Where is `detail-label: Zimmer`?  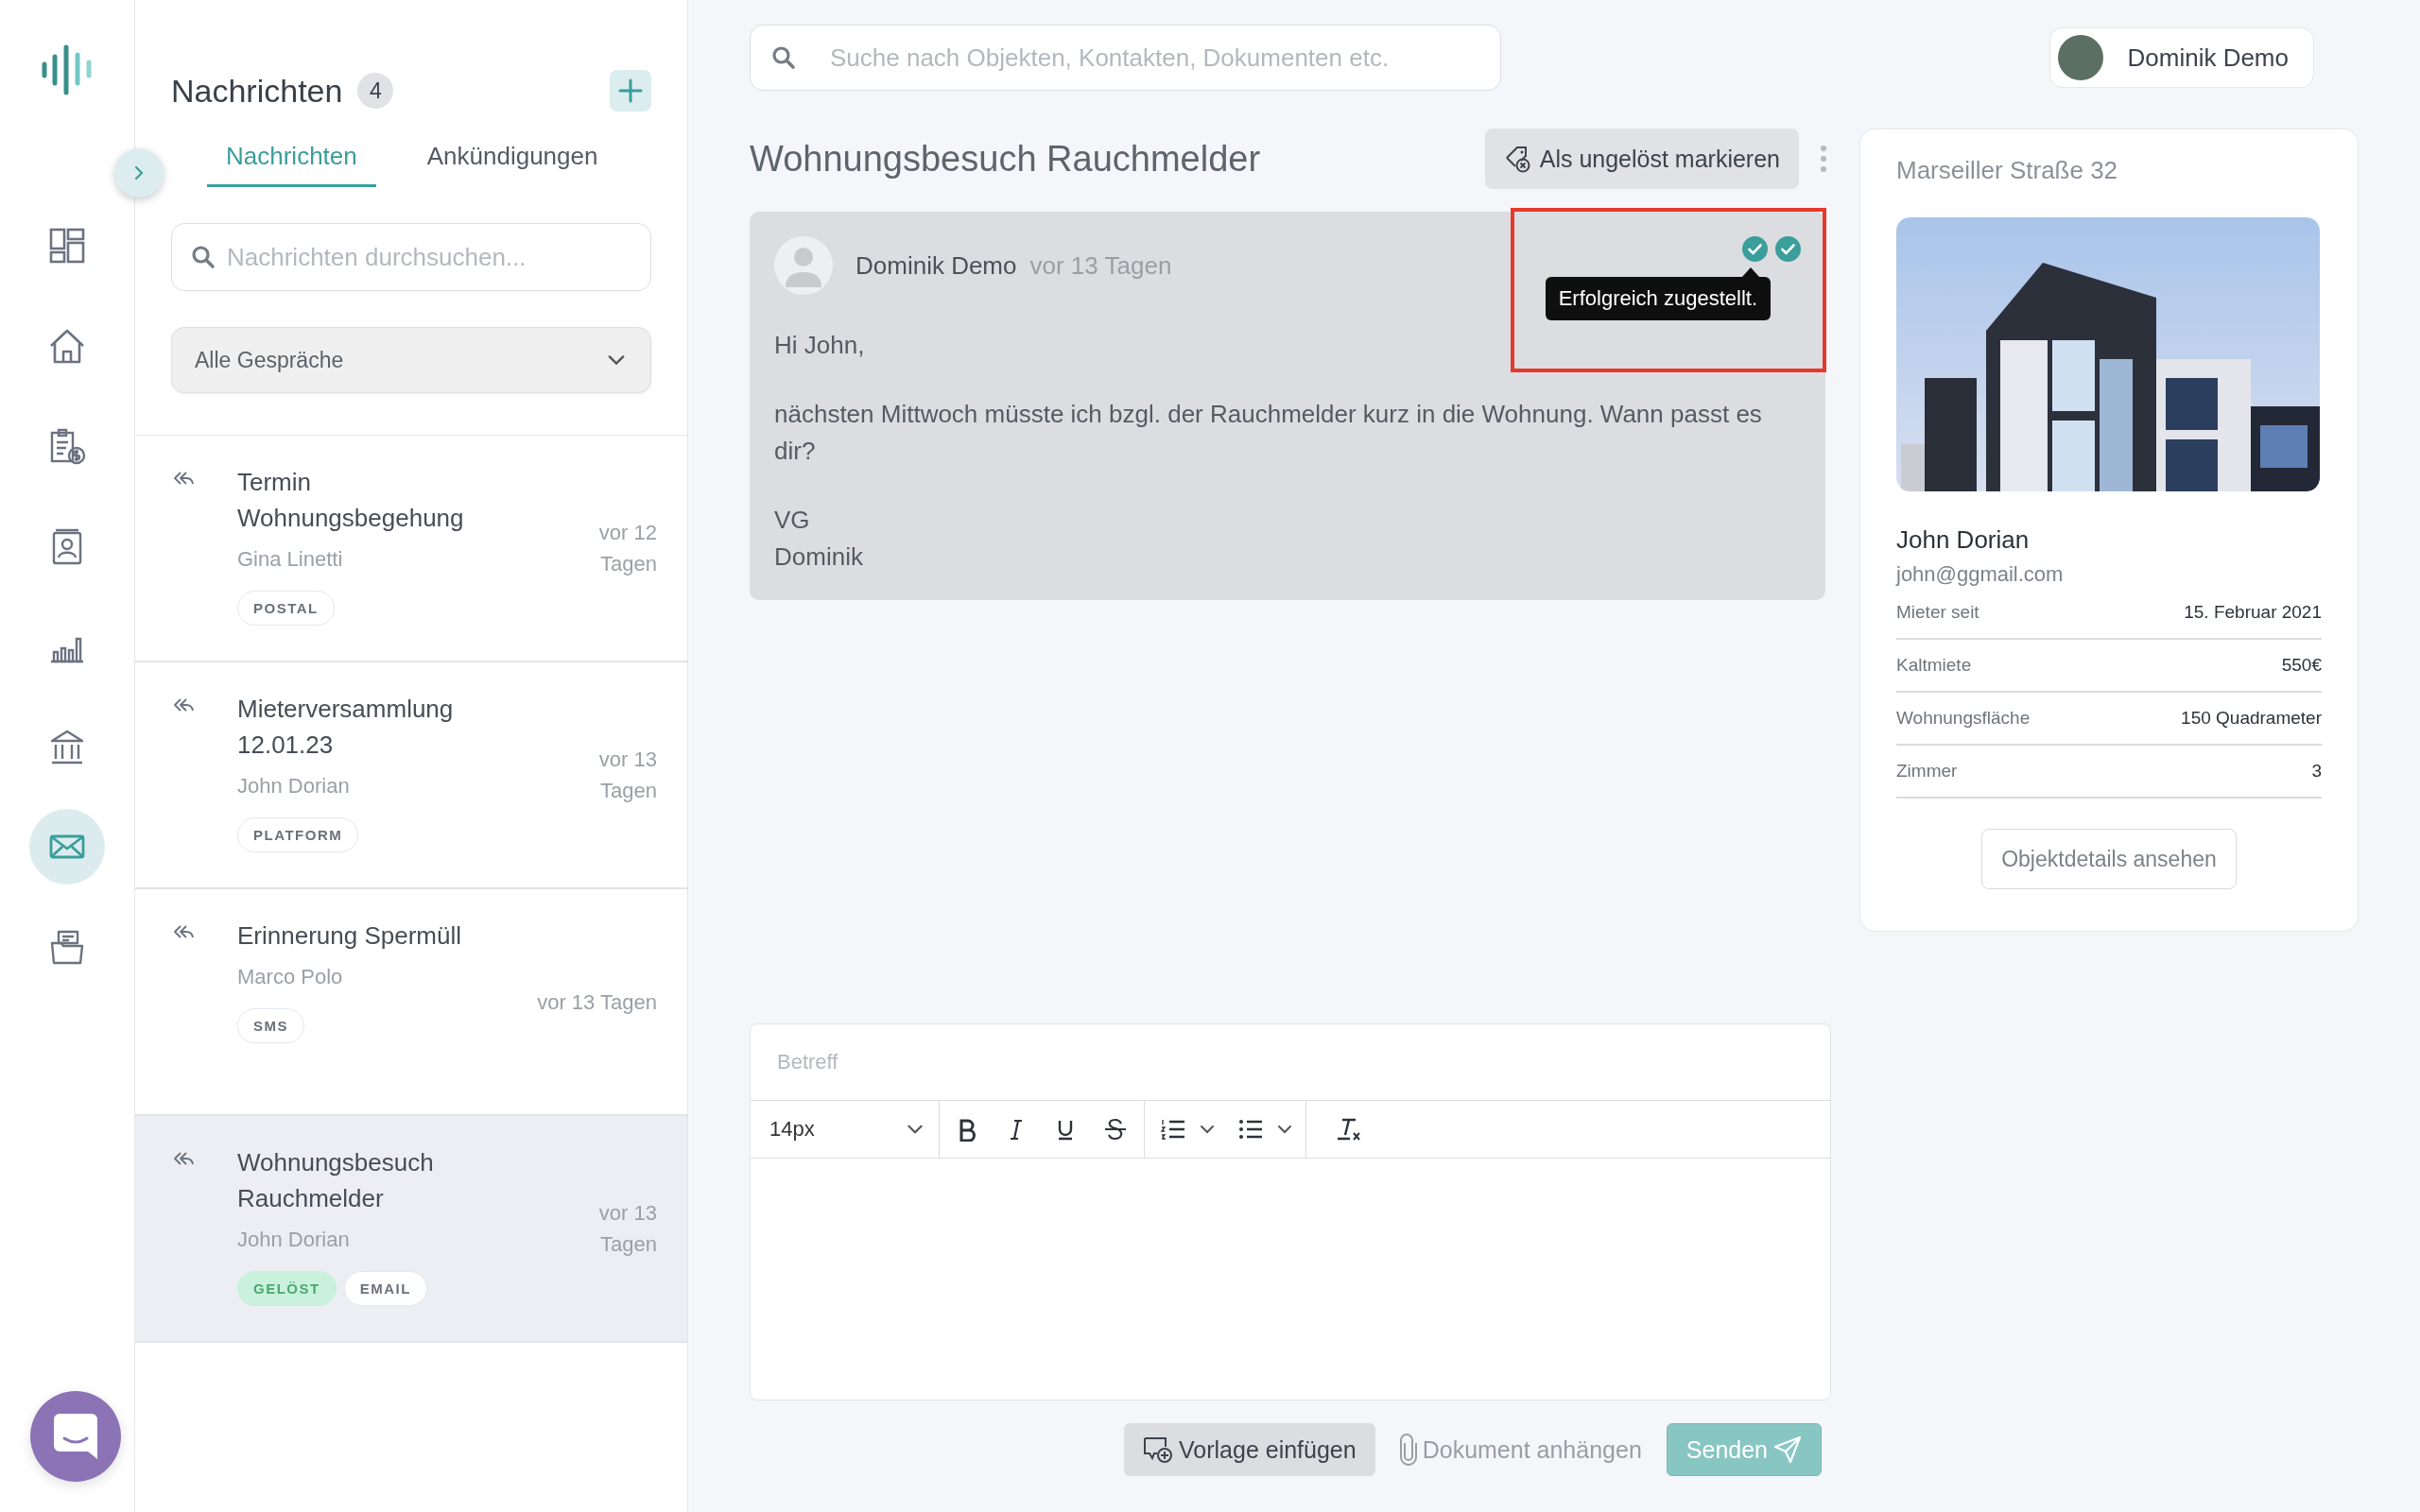
detail-label: Zimmer is located at coordinates (1927, 771).